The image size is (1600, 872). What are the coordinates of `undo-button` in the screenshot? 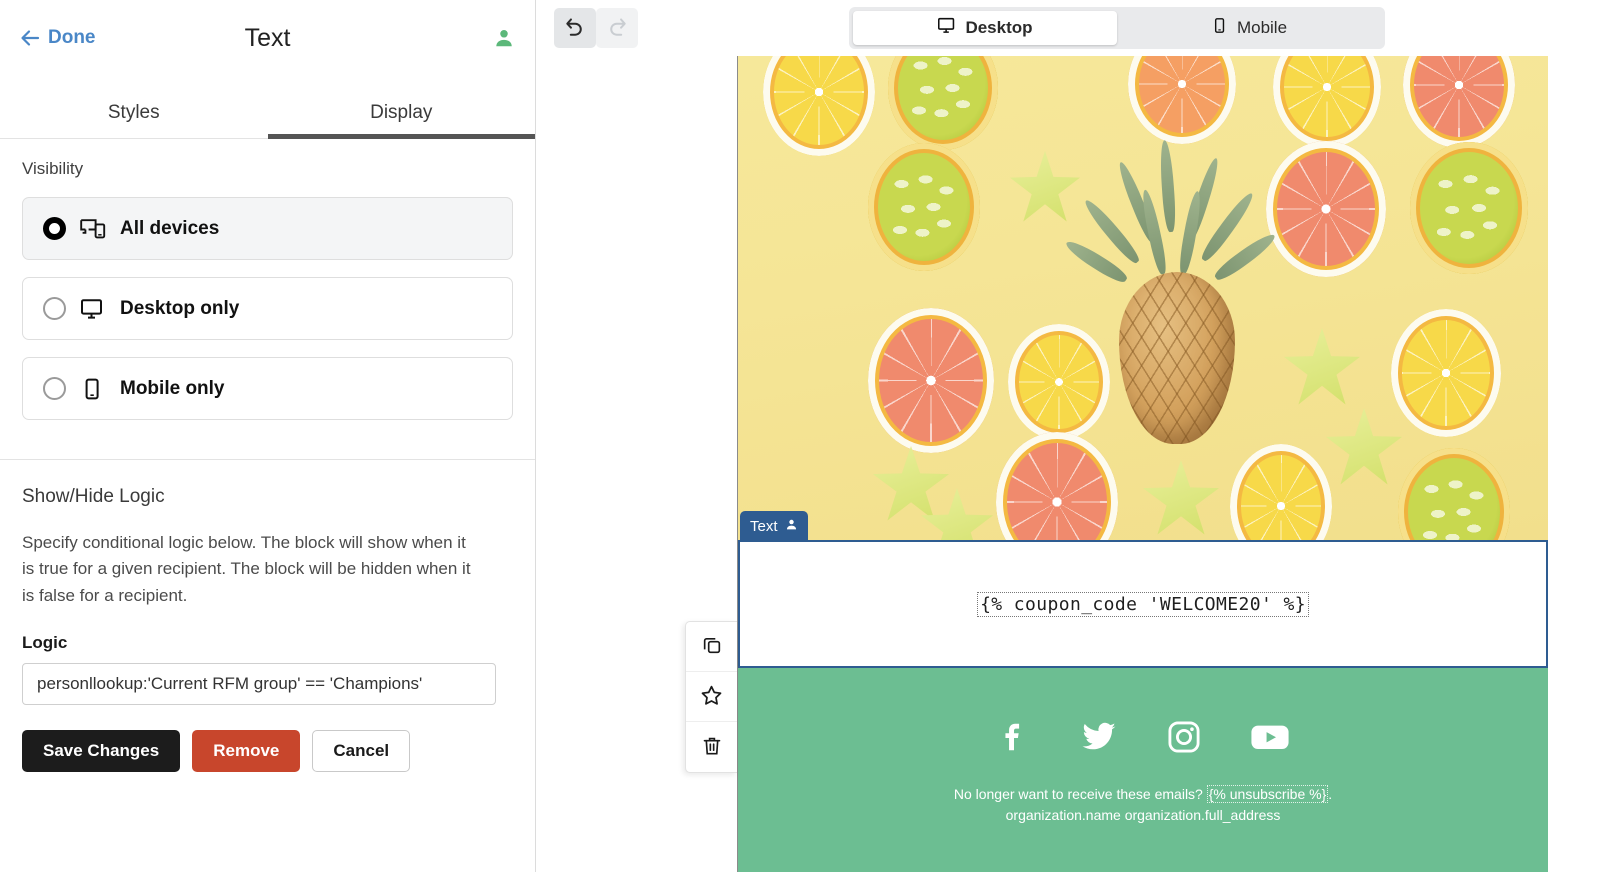 It's located at (575, 28).